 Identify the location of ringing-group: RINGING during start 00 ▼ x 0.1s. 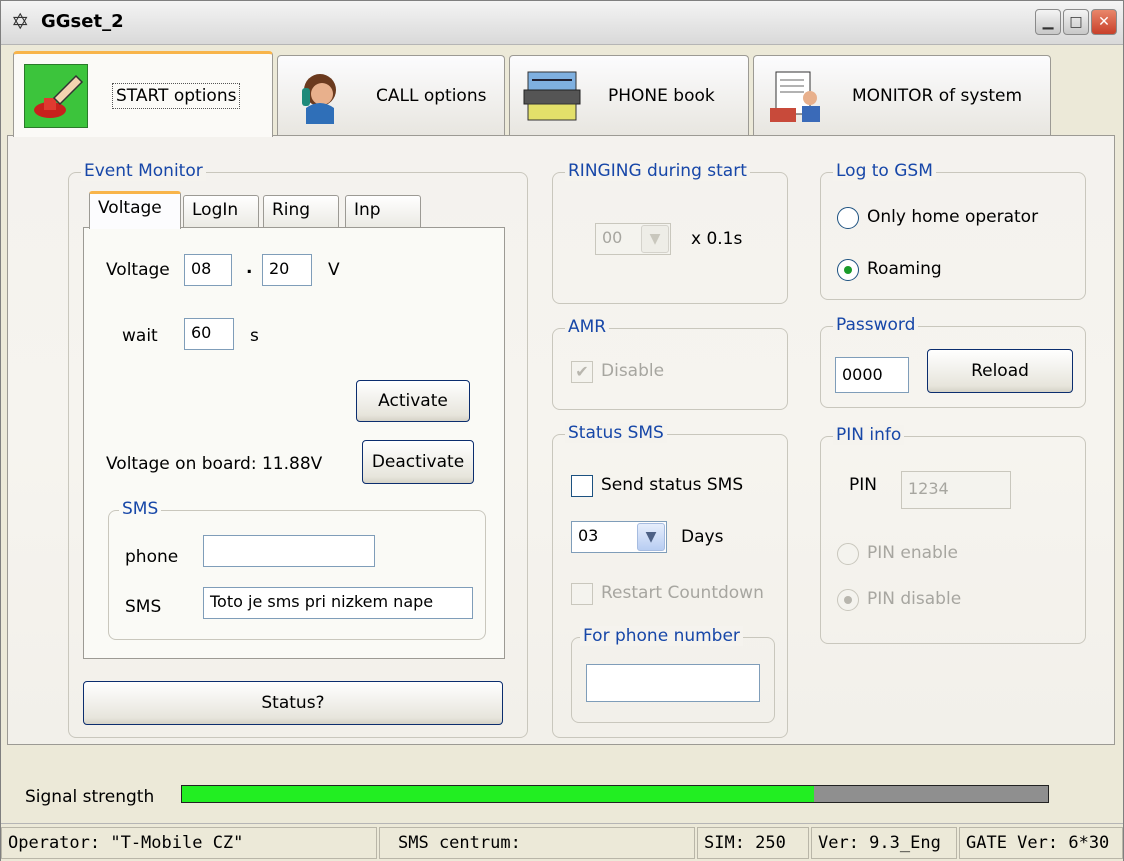
(670, 232).